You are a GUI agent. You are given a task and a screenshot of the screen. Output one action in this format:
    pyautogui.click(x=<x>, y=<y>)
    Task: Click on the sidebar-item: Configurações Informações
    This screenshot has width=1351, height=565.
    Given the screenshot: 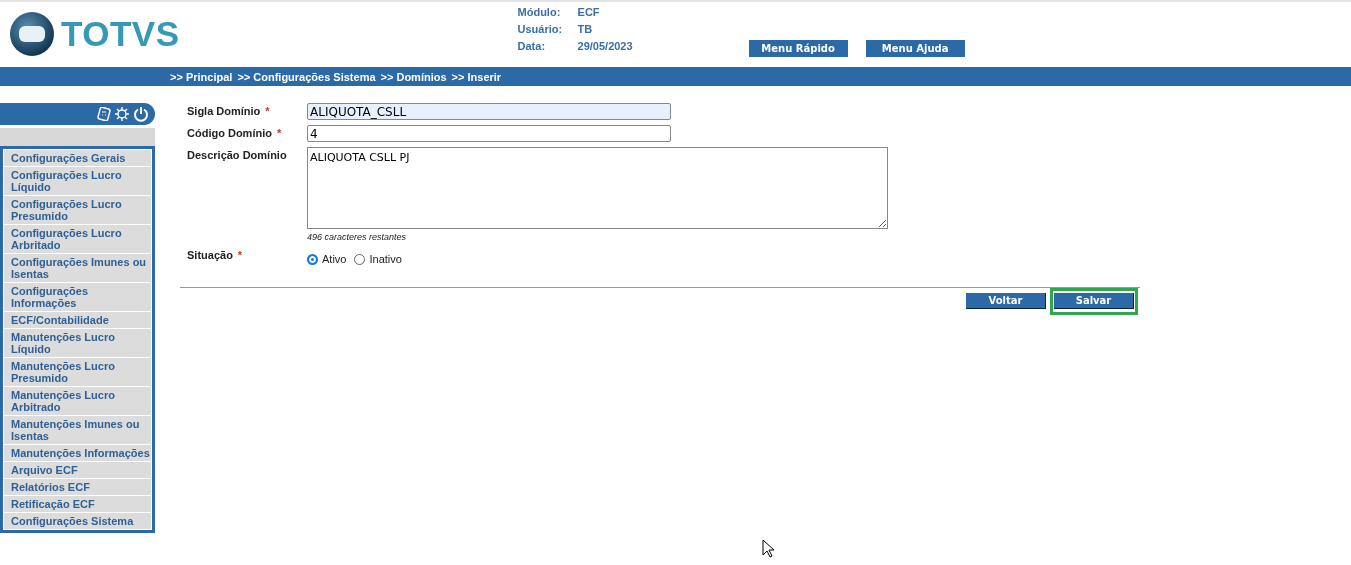 What is the action you would take?
    pyautogui.click(x=77, y=297)
    